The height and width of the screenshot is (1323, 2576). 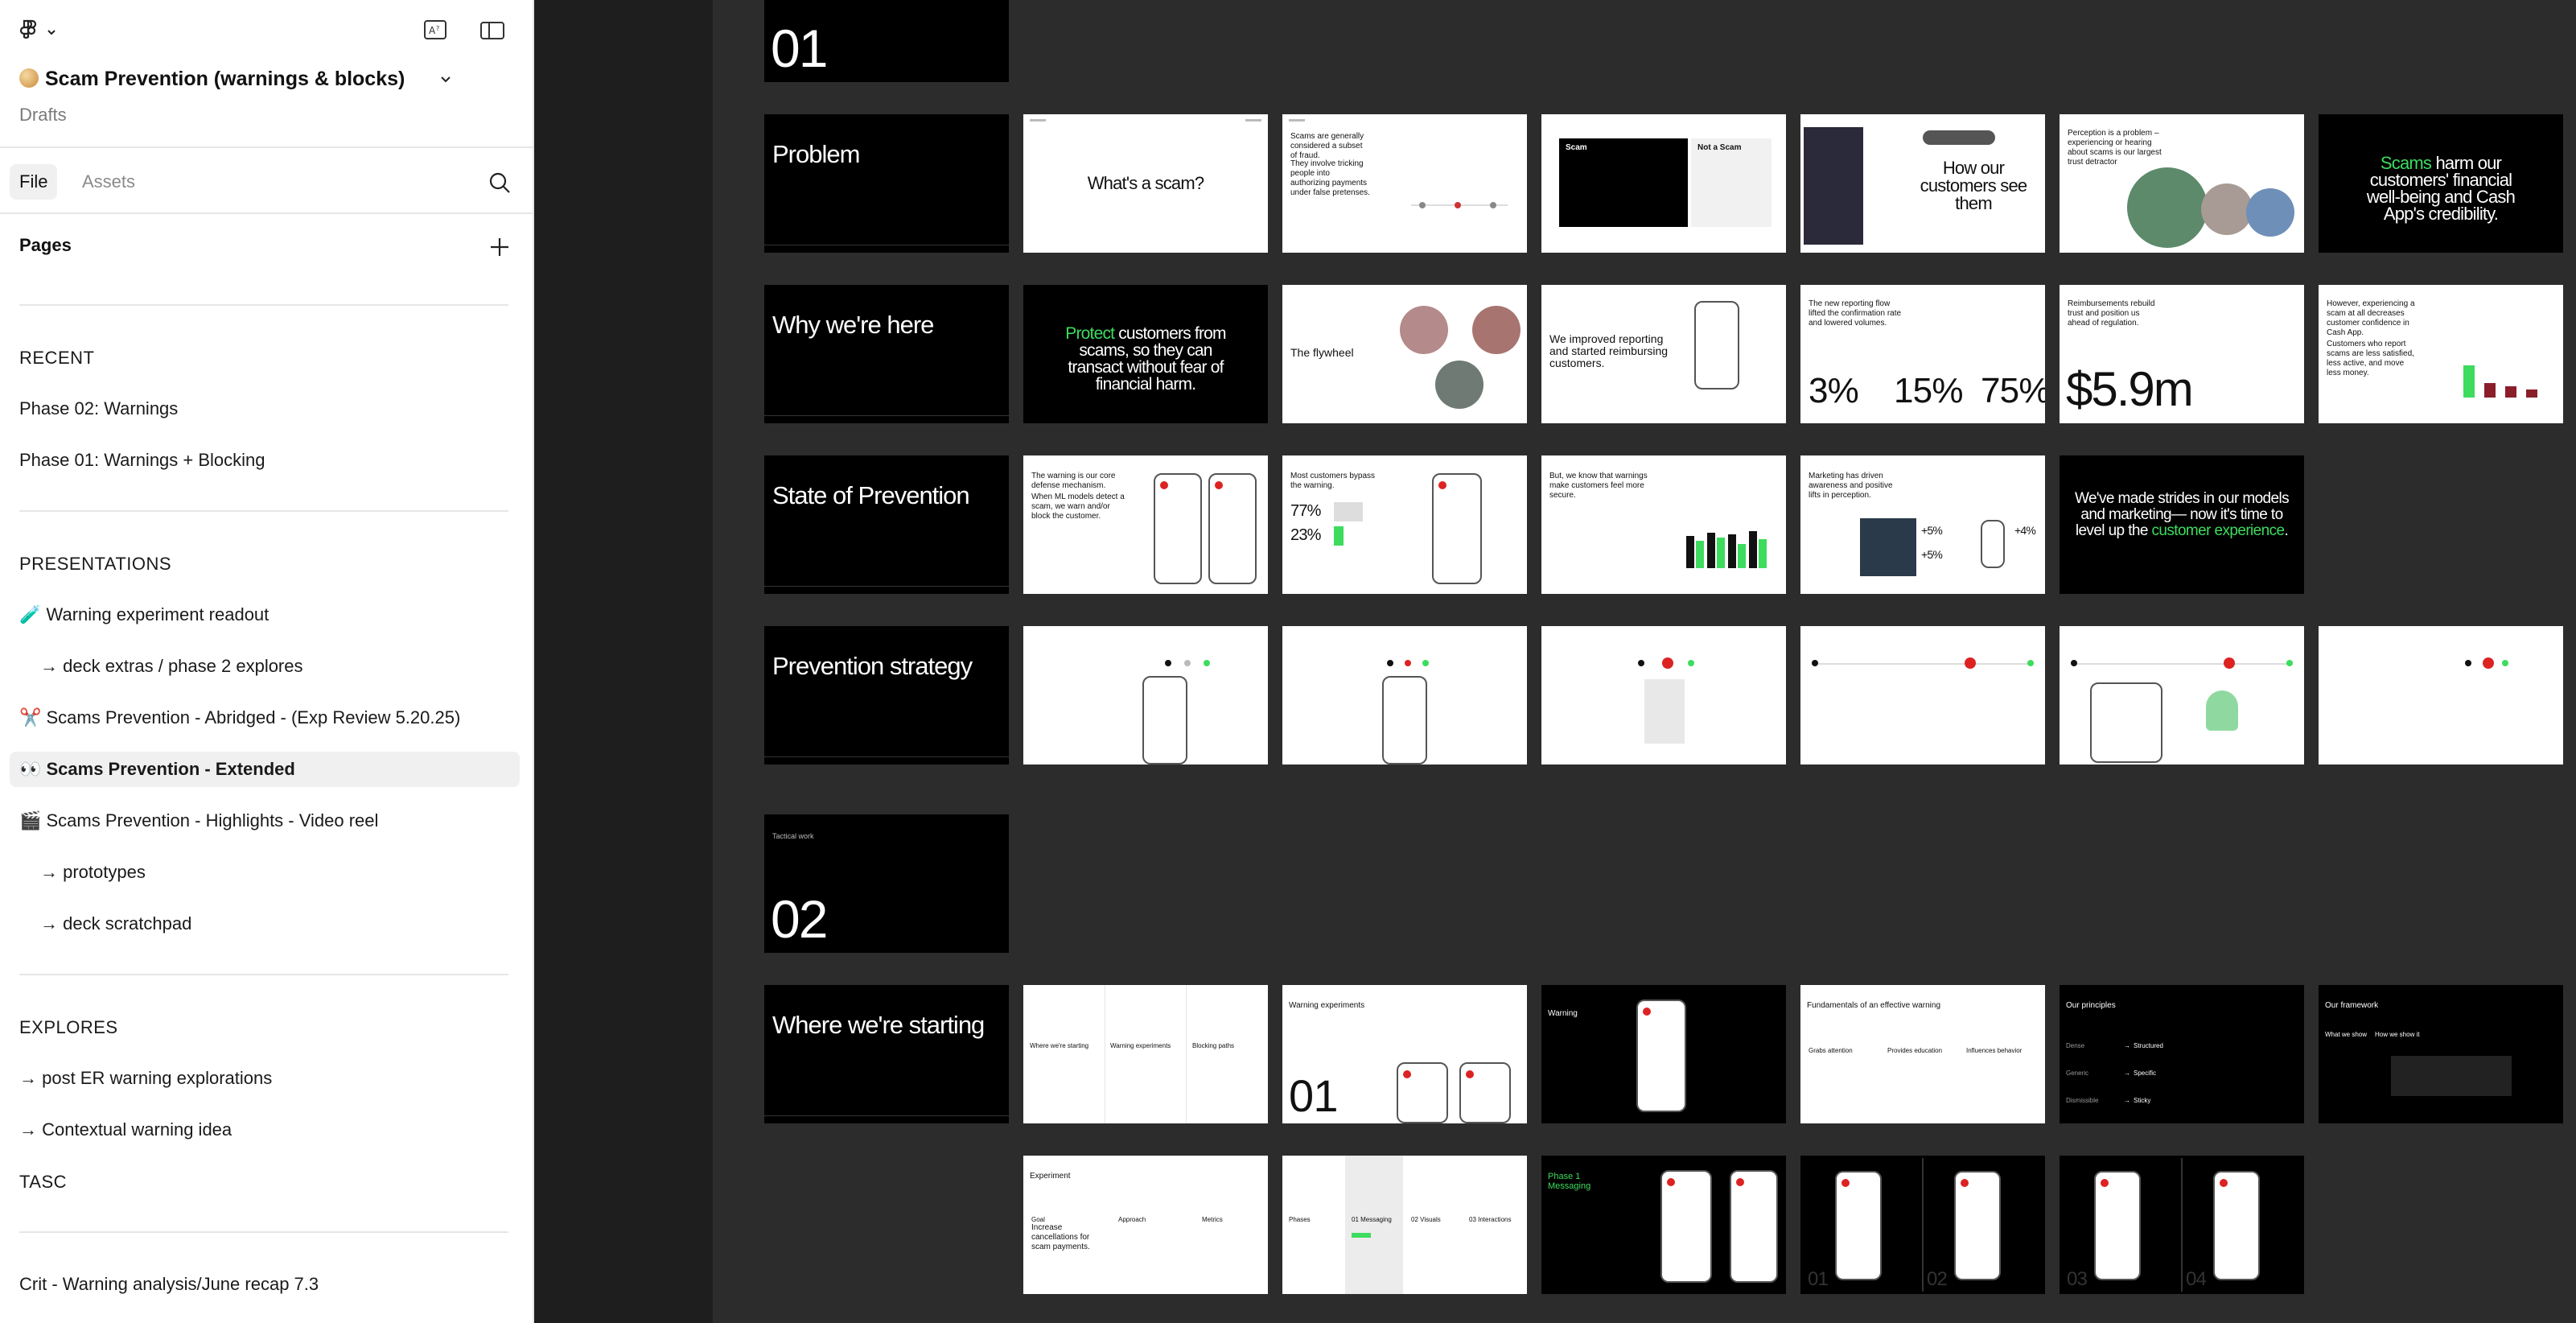 What do you see at coordinates (1145, 183) in the screenshot?
I see `slide-whats-a-scam: What's a scam?` at bounding box center [1145, 183].